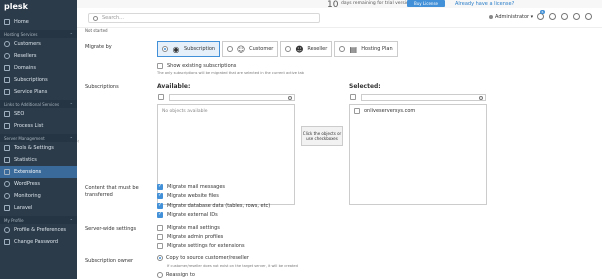 Image resolution: width=602 pixels, height=279 pixels. I want to click on customers-icon, so click(7, 44).